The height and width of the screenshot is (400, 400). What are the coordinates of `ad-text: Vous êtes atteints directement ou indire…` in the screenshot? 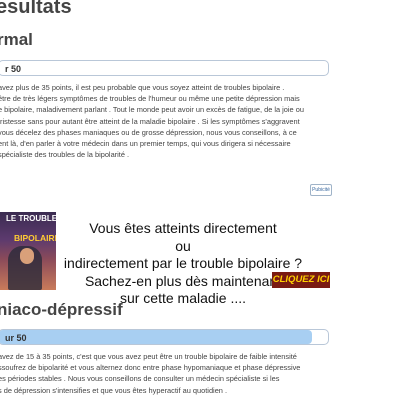 It's located at (183, 264).